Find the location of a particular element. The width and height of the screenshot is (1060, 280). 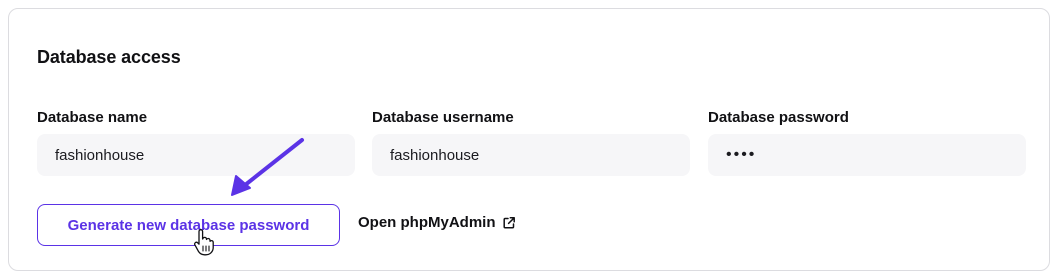

open-phpmyadmin-link: Open phpMyAdmin is located at coordinates (437, 222).